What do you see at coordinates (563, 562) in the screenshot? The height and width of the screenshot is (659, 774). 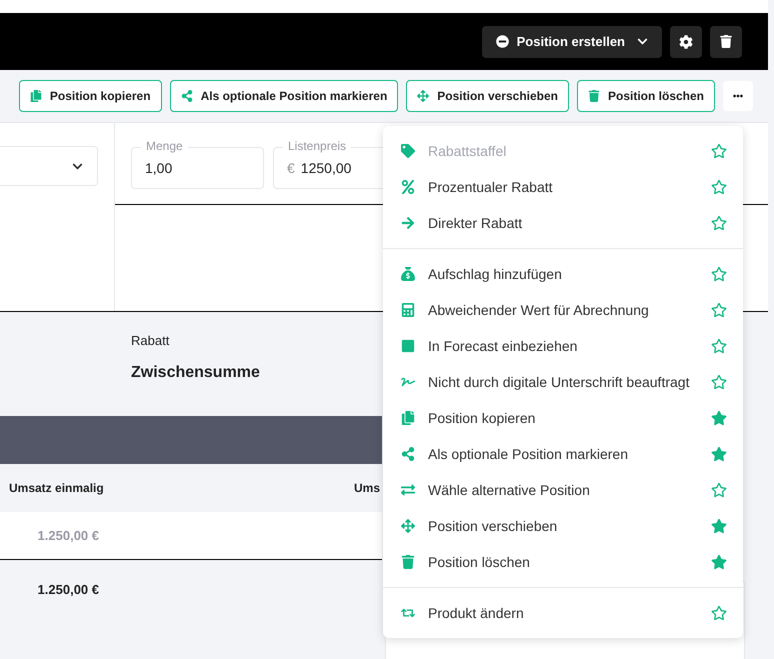 I see `menu-item: Position löschen` at bounding box center [563, 562].